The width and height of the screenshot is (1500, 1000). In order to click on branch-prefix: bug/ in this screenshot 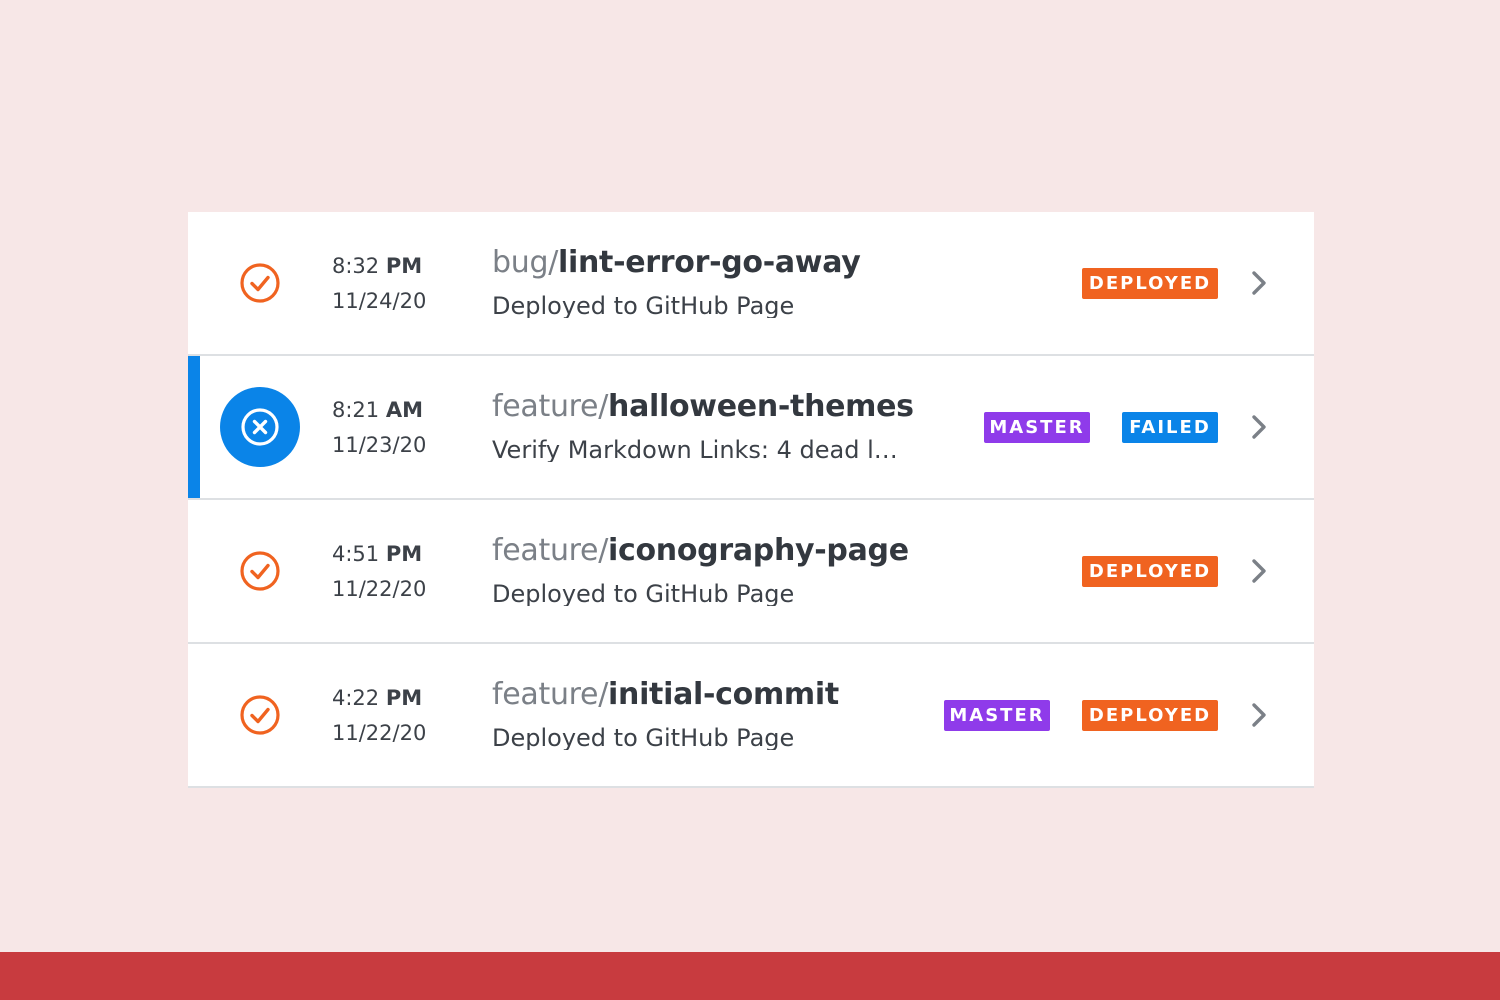, I will do `click(525, 262)`.